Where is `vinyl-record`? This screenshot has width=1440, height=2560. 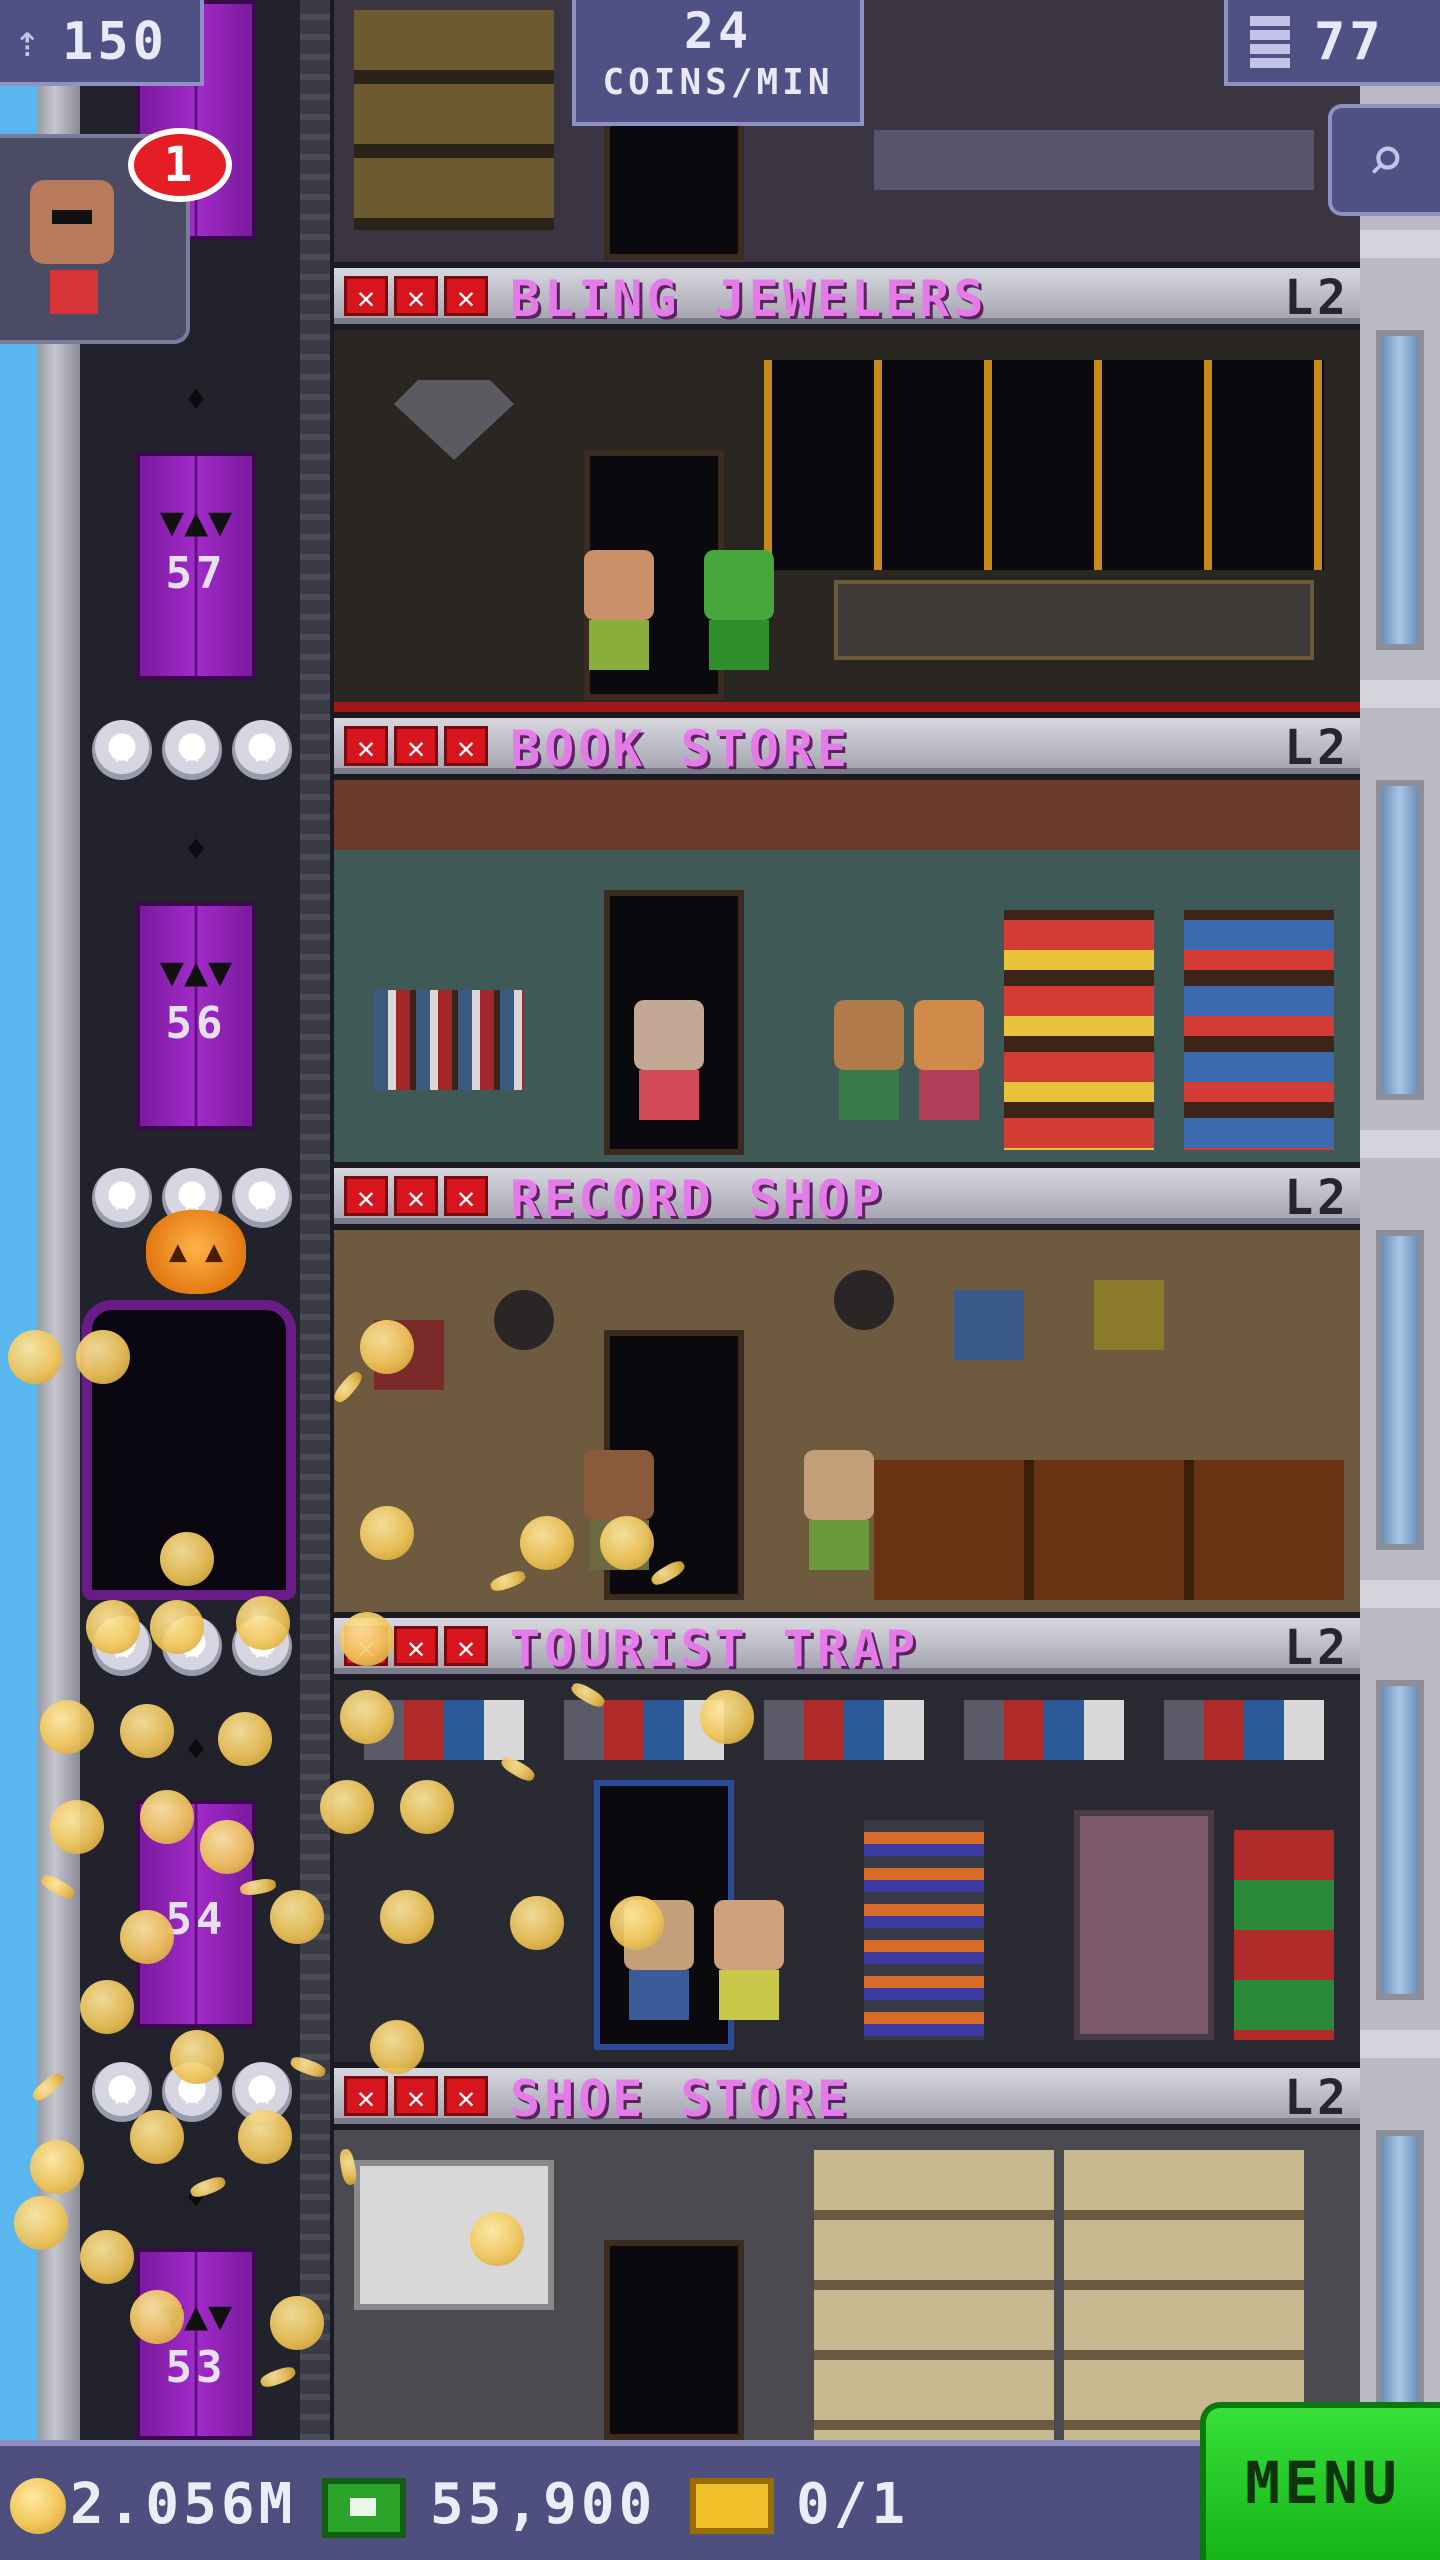 vinyl-record is located at coordinates (524, 1320).